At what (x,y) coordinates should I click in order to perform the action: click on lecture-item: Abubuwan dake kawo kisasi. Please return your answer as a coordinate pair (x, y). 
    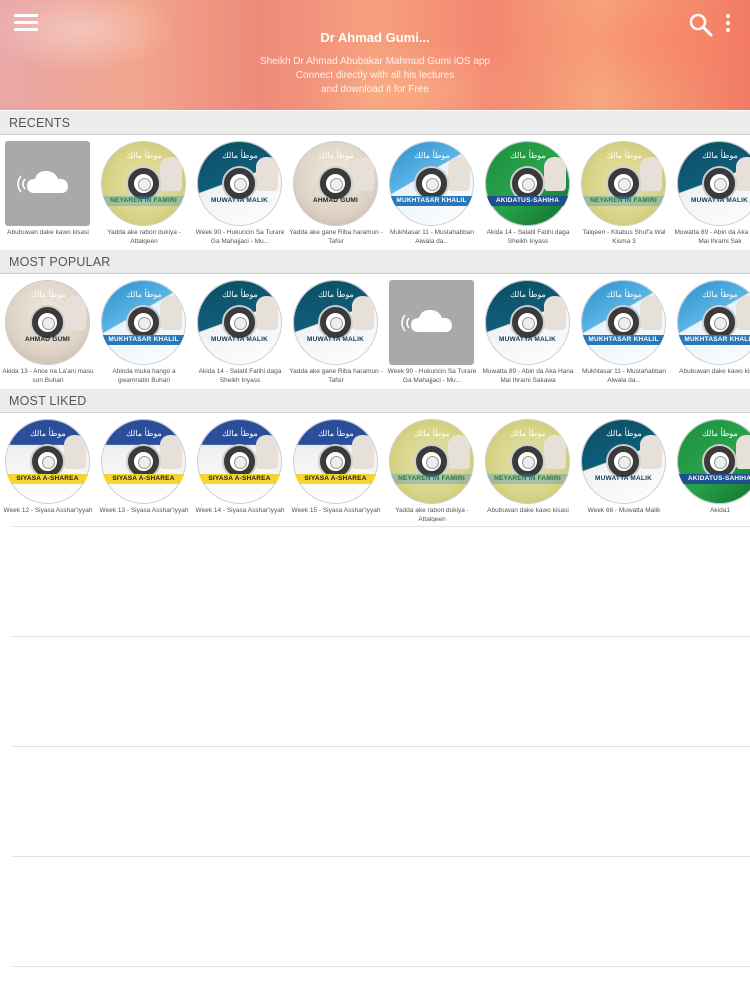
    Looking at the image, I should click on (46, 195).